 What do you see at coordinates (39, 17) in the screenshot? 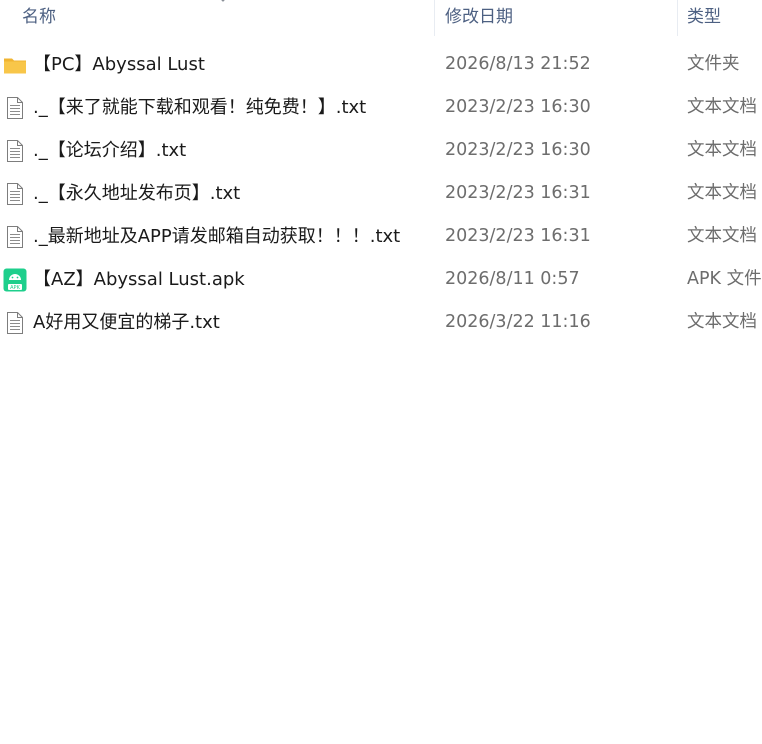
I see `column-header-name: 名称` at bounding box center [39, 17].